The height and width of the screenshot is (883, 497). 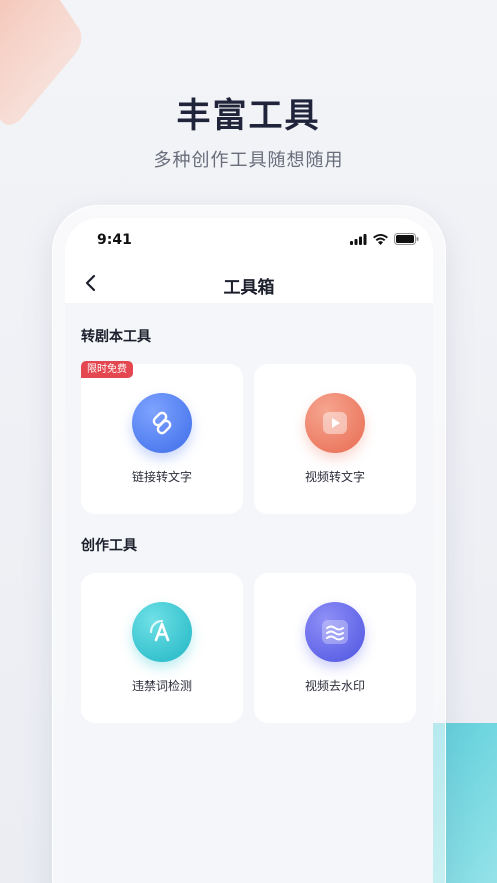 What do you see at coordinates (161, 477) in the screenshot?
I see `tool-card-label: 链接转文字` at bounding box center [161, 477].